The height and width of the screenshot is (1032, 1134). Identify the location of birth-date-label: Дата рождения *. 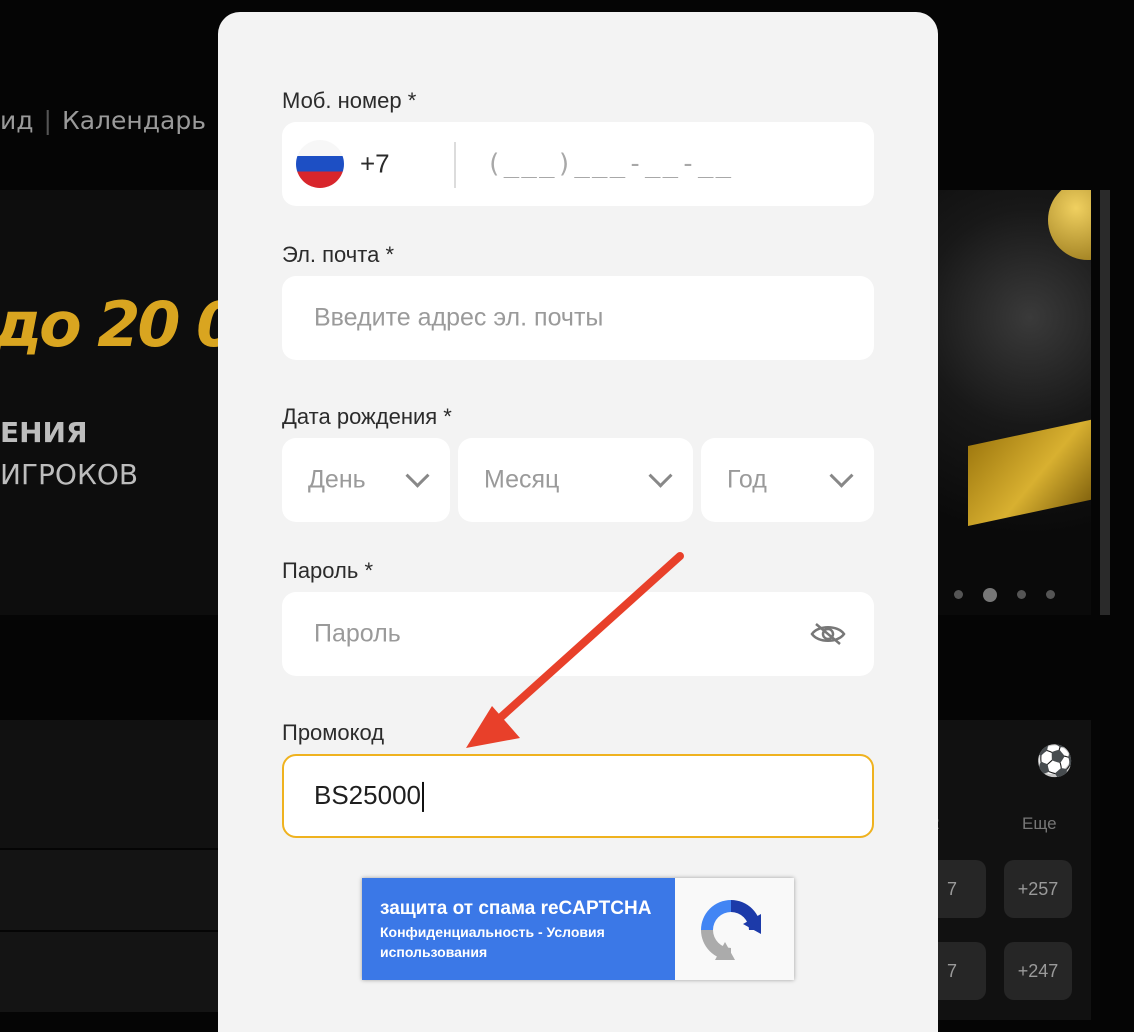
(367, 416).